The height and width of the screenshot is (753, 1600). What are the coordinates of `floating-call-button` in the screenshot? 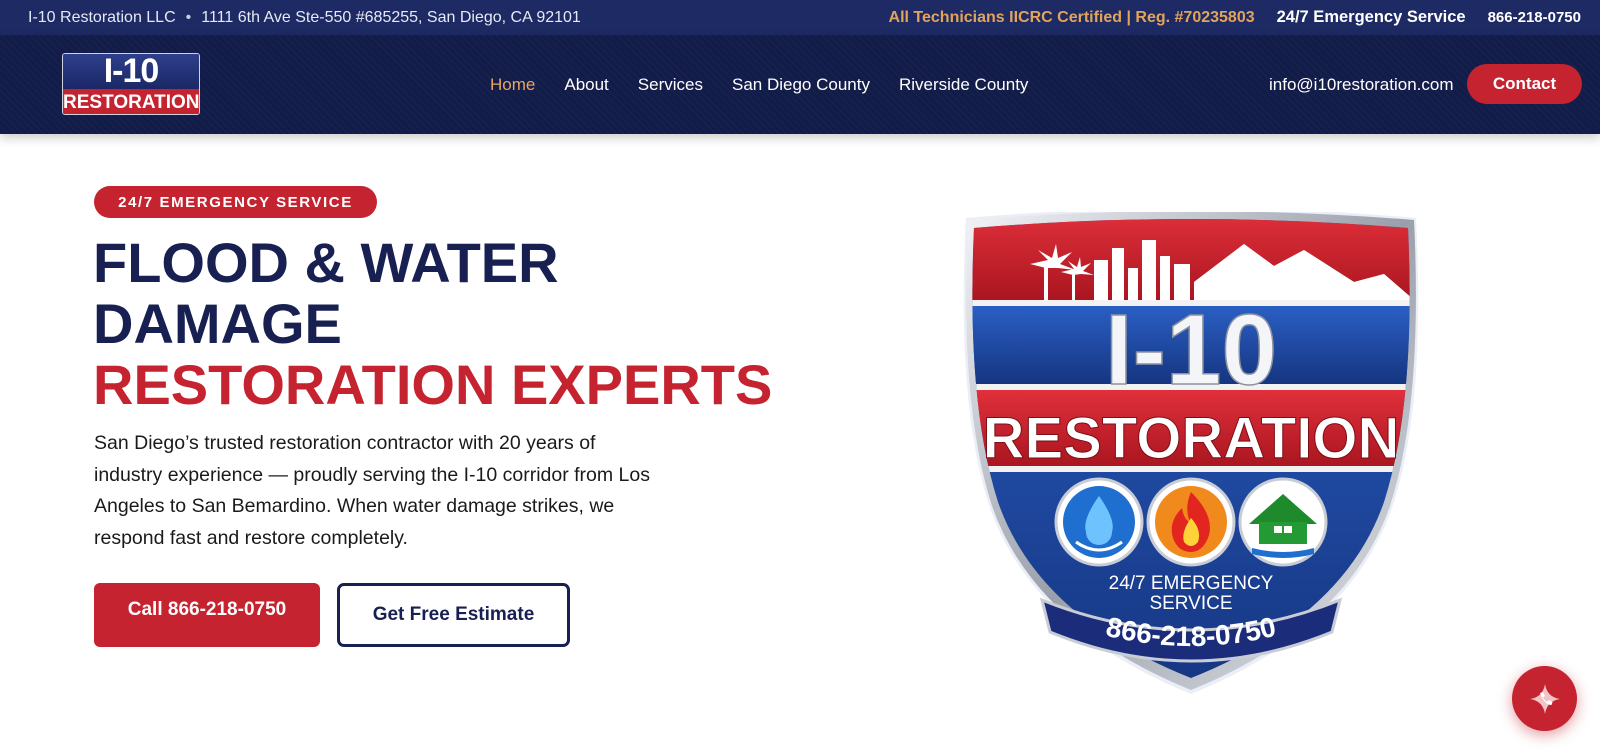 It's located at (1544, 698).